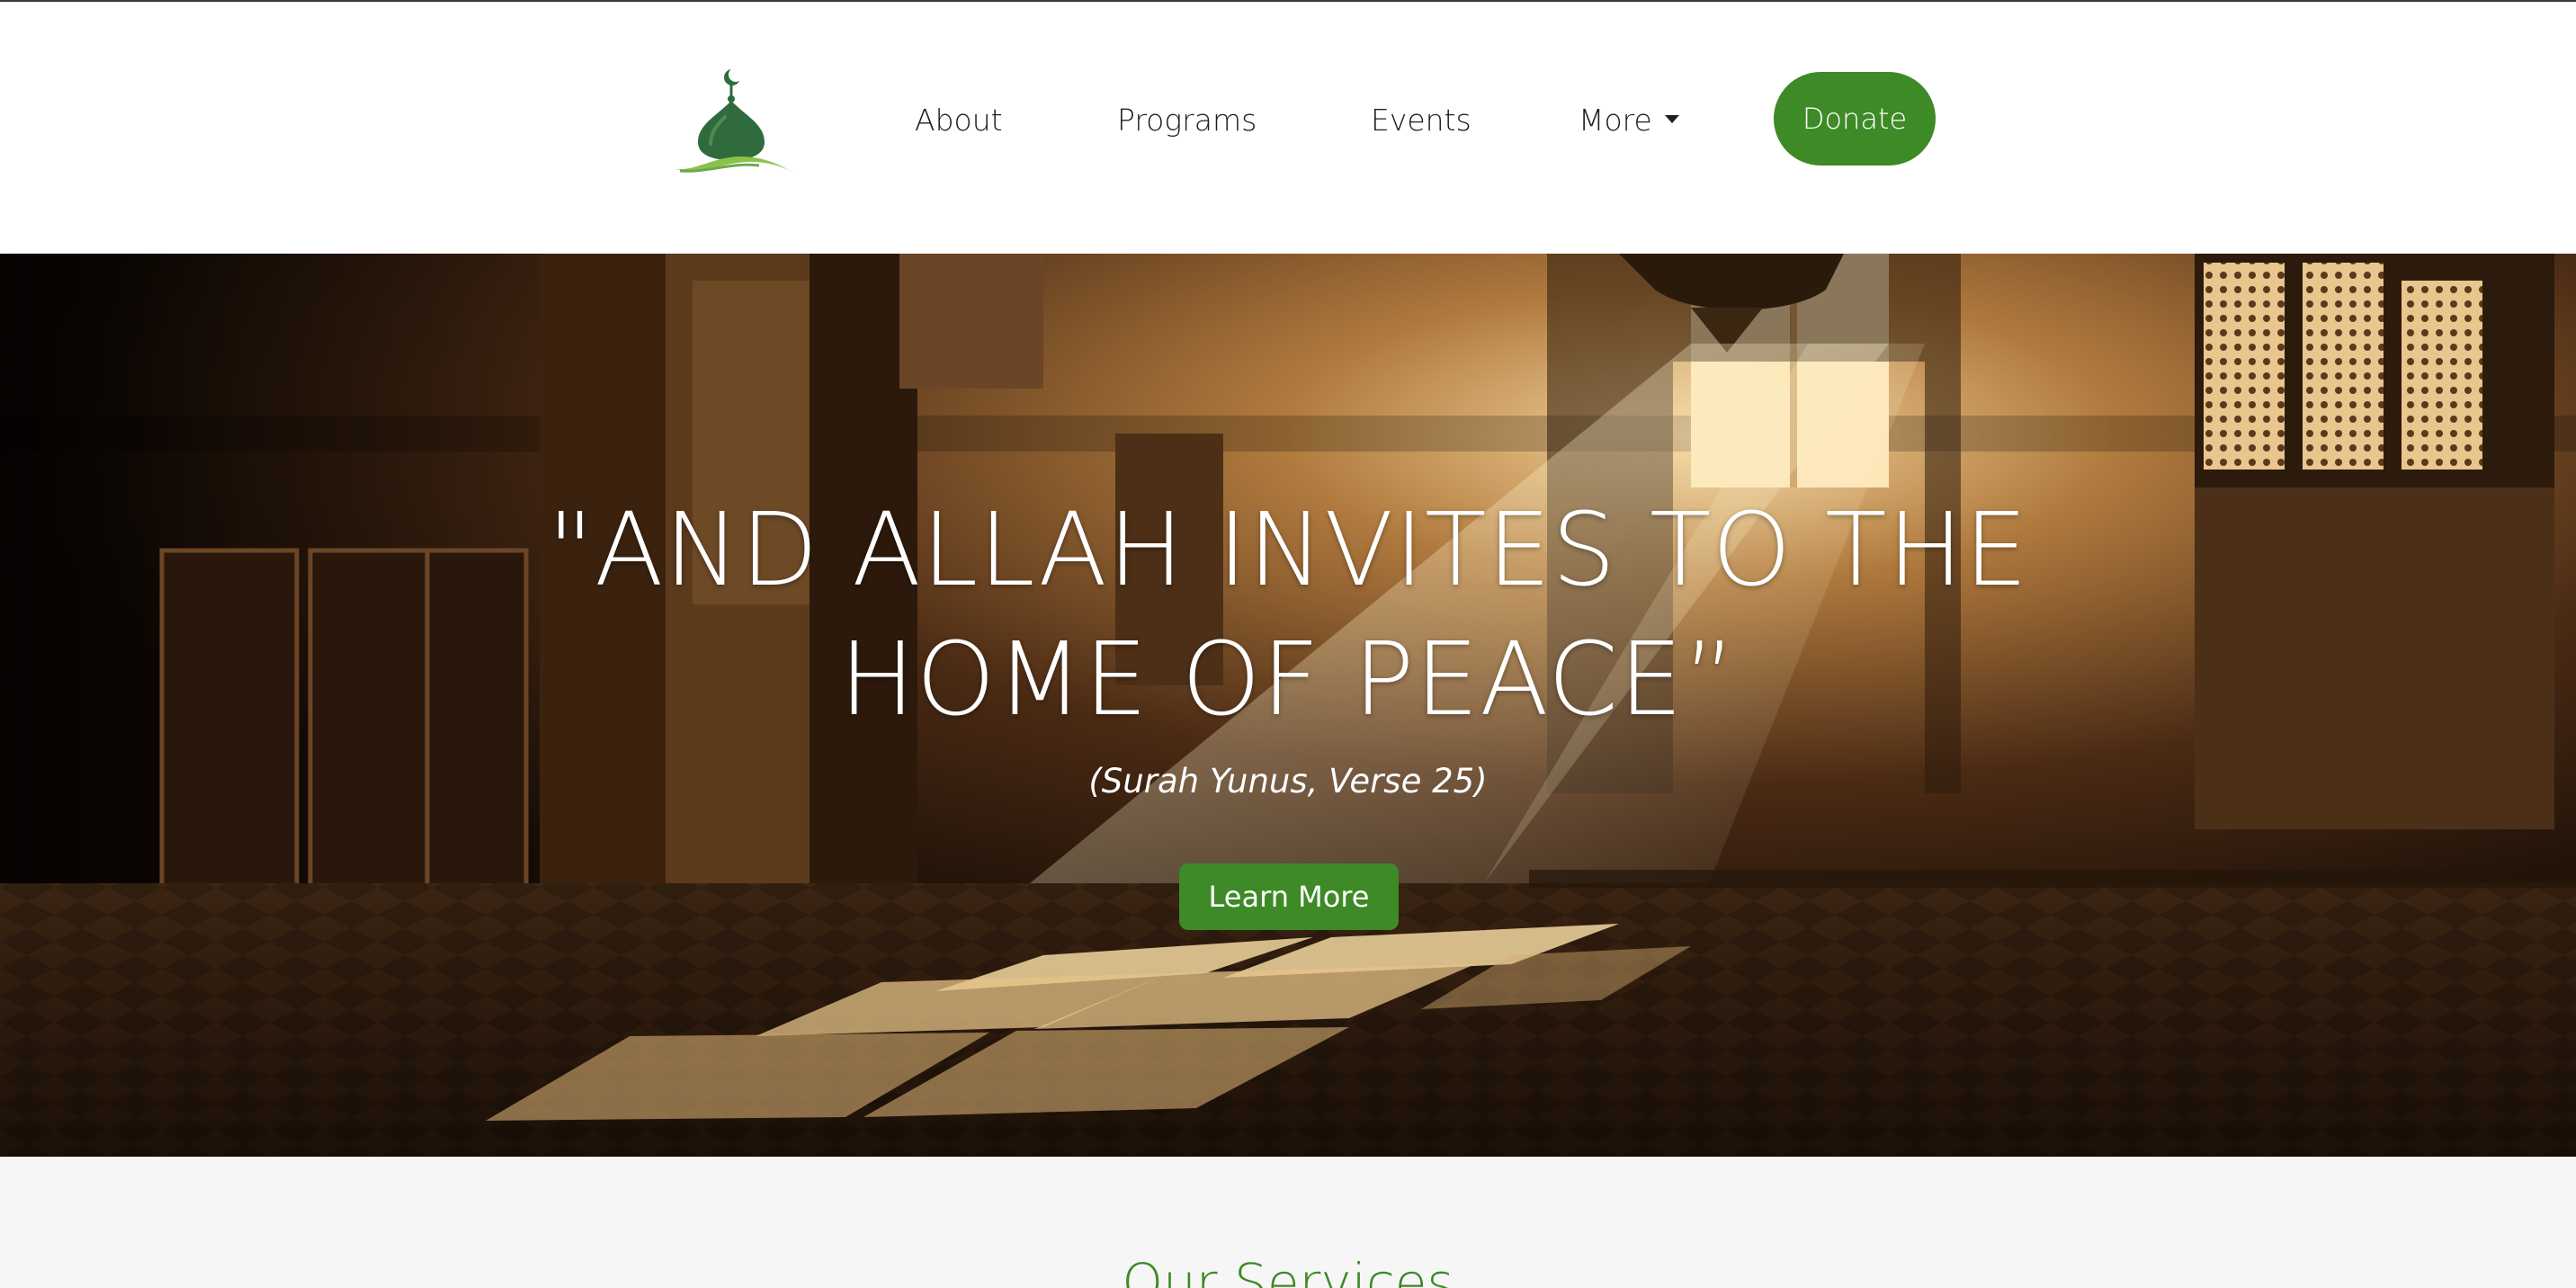  What do you see at coordinates (736, 122) in the screenshot?
I see `mosque-dome-icon` at bounding box center [736, 122].